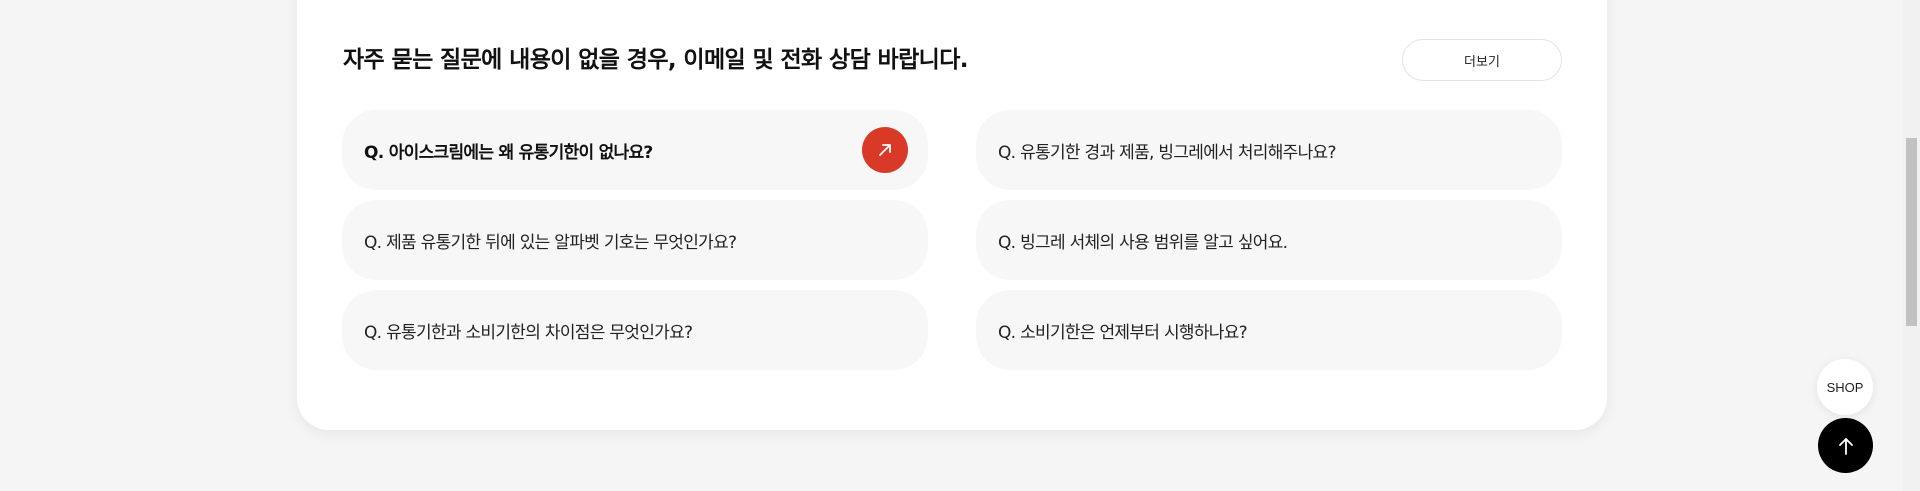 The width and height of the screenshot is (1920, 491). I want to click on faq-question: Q. 유통기한 경과 제품, 빙그레에서 처리해주나요?, so click(1167, 152).